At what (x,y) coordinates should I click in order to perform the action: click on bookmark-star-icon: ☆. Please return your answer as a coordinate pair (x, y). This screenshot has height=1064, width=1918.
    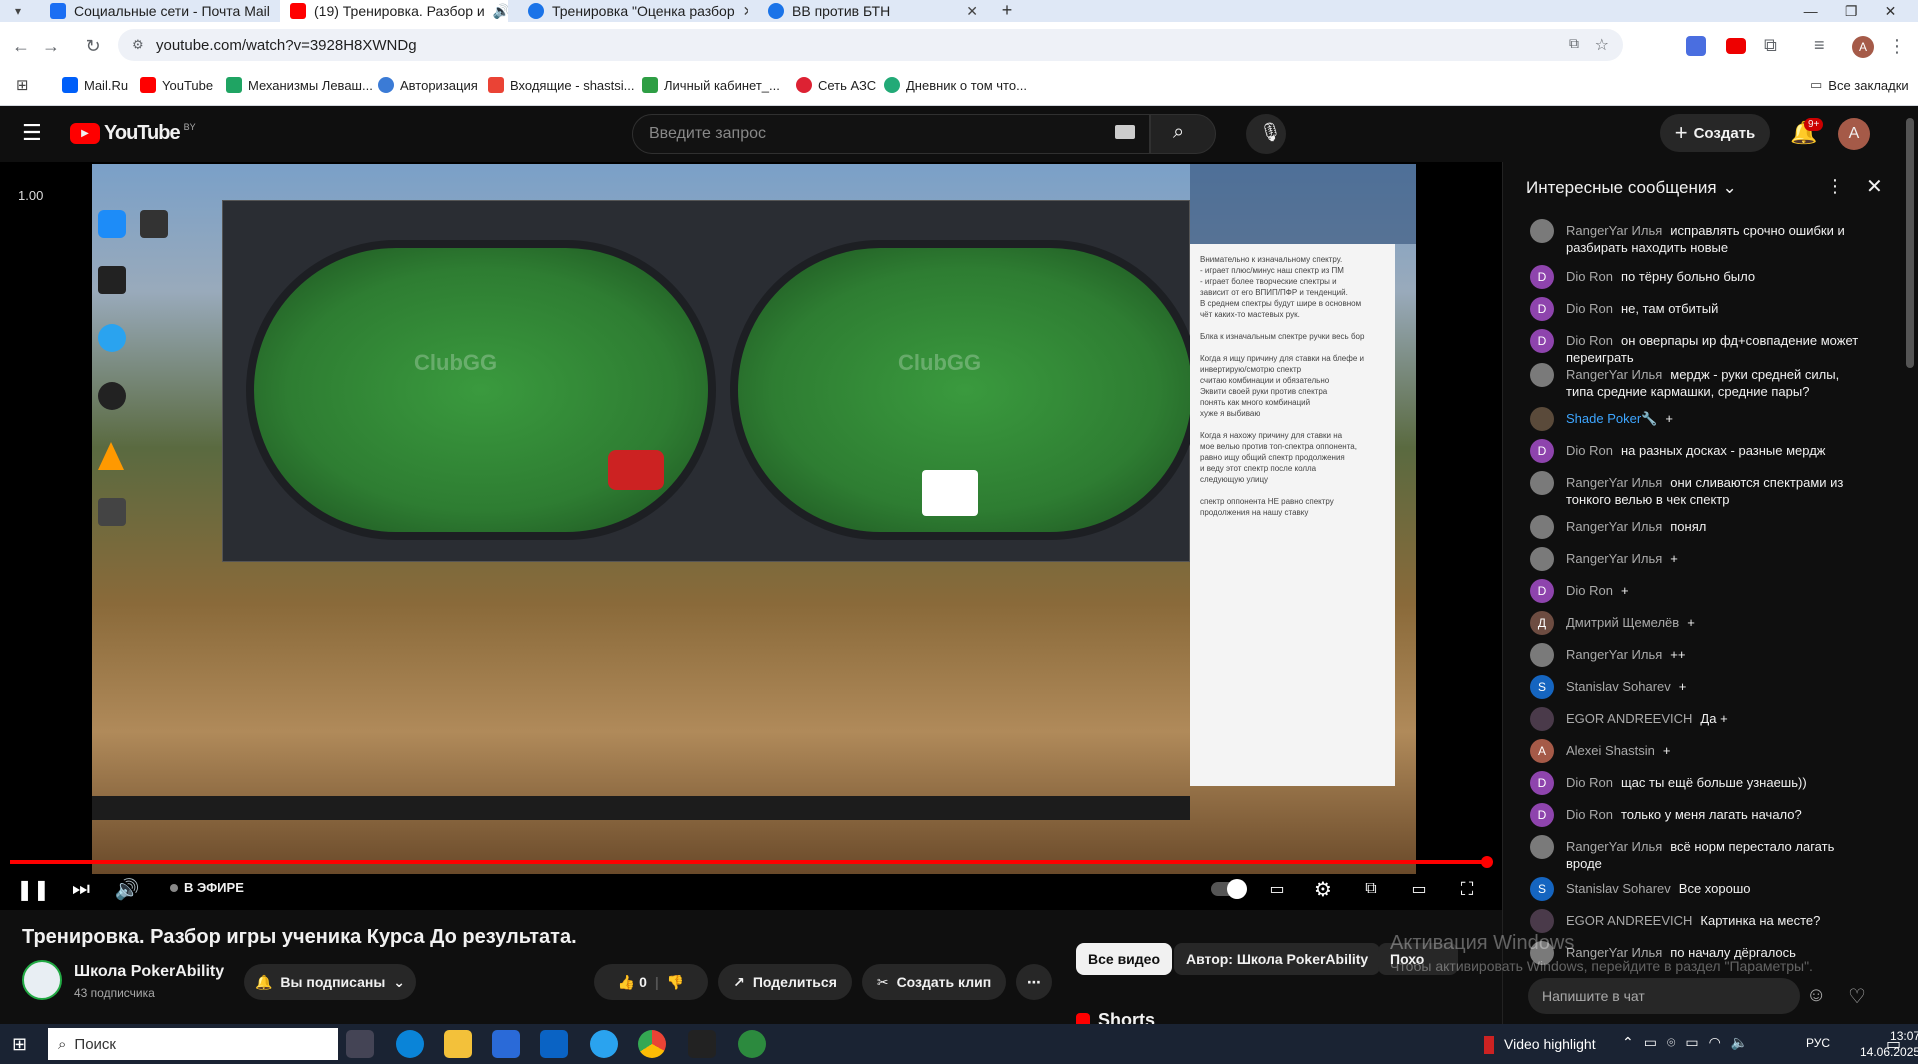
    Looking at the image, I should click on (1602, 45).